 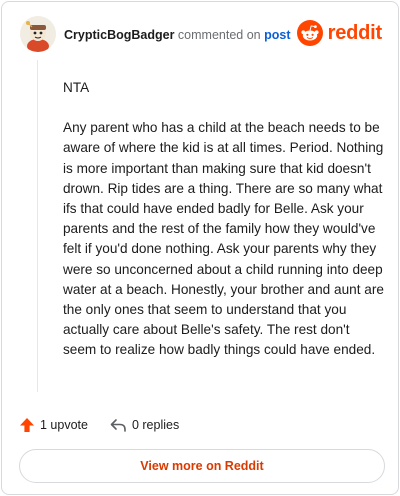 I want to click on replies-button: 0 replies, so click(x=144, y=425).